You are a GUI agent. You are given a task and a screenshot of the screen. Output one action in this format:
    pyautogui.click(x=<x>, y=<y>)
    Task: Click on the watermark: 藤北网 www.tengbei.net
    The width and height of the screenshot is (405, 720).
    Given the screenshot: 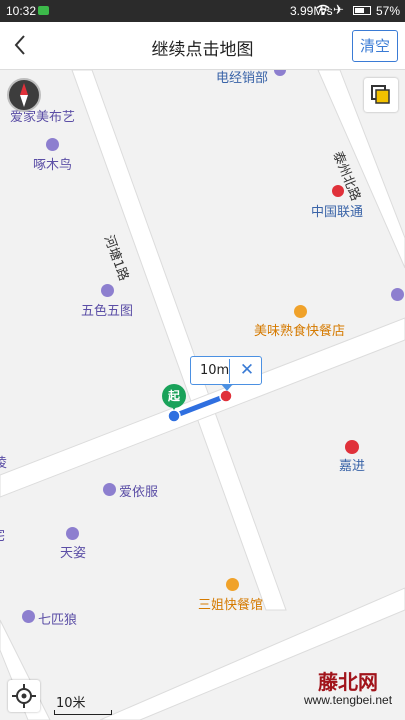 What is the action you would take?
    pyautogui.click(x=348, y=686)
    